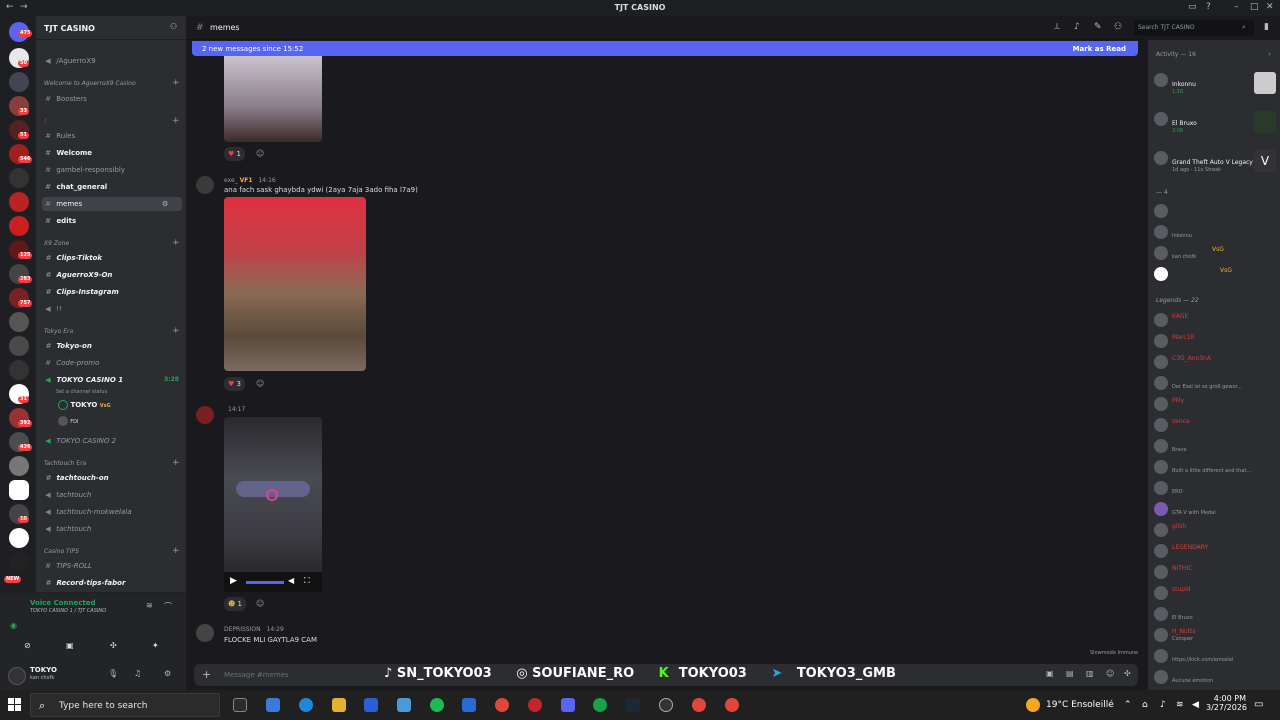 Image resolution: width=1280 pixels, height=720 pixels. Describe the element at coordinates (1270, 7) in the screenshot. I see `close-icon: ✕` at that location.